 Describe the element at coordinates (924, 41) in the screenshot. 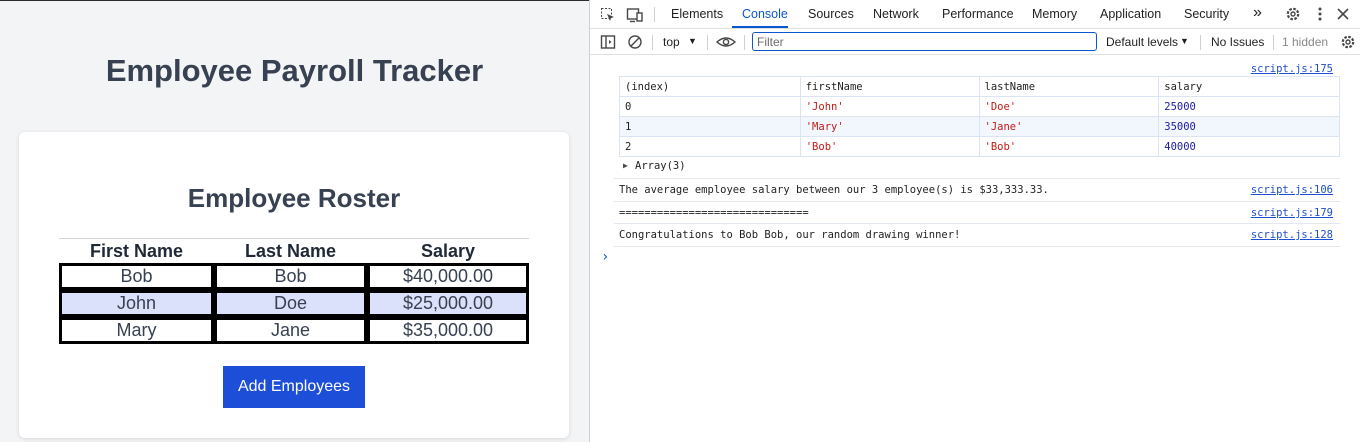

I see `filter-input` at that location.